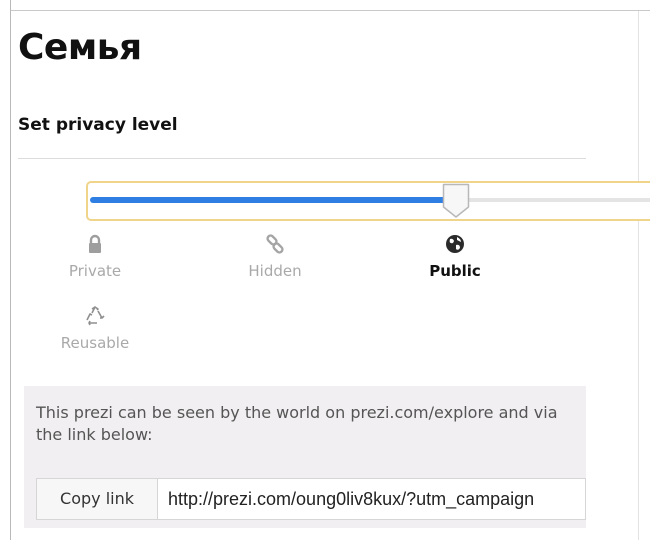  What do you see at coordinates (267, 200) in the screenshot?
I see `slider-track-fill` at bounding box center [267, 200].